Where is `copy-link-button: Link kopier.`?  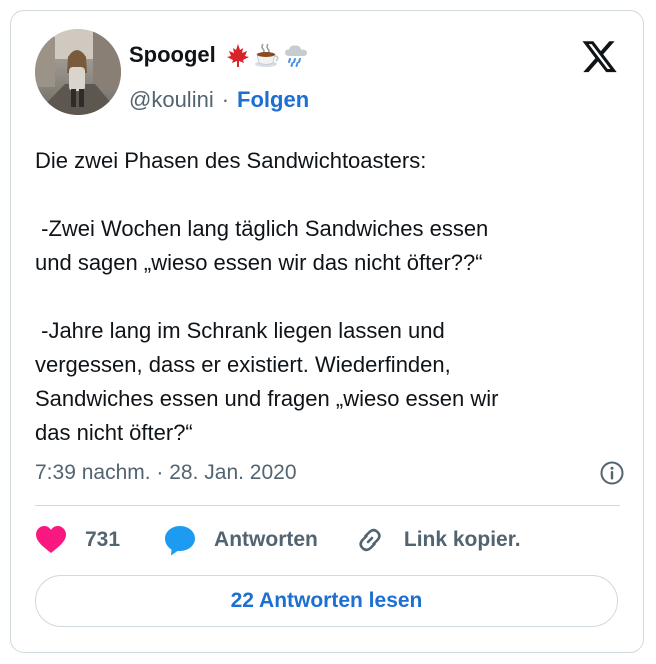 copy-link-button: Link kopier. is located at coordinates (437, 540).